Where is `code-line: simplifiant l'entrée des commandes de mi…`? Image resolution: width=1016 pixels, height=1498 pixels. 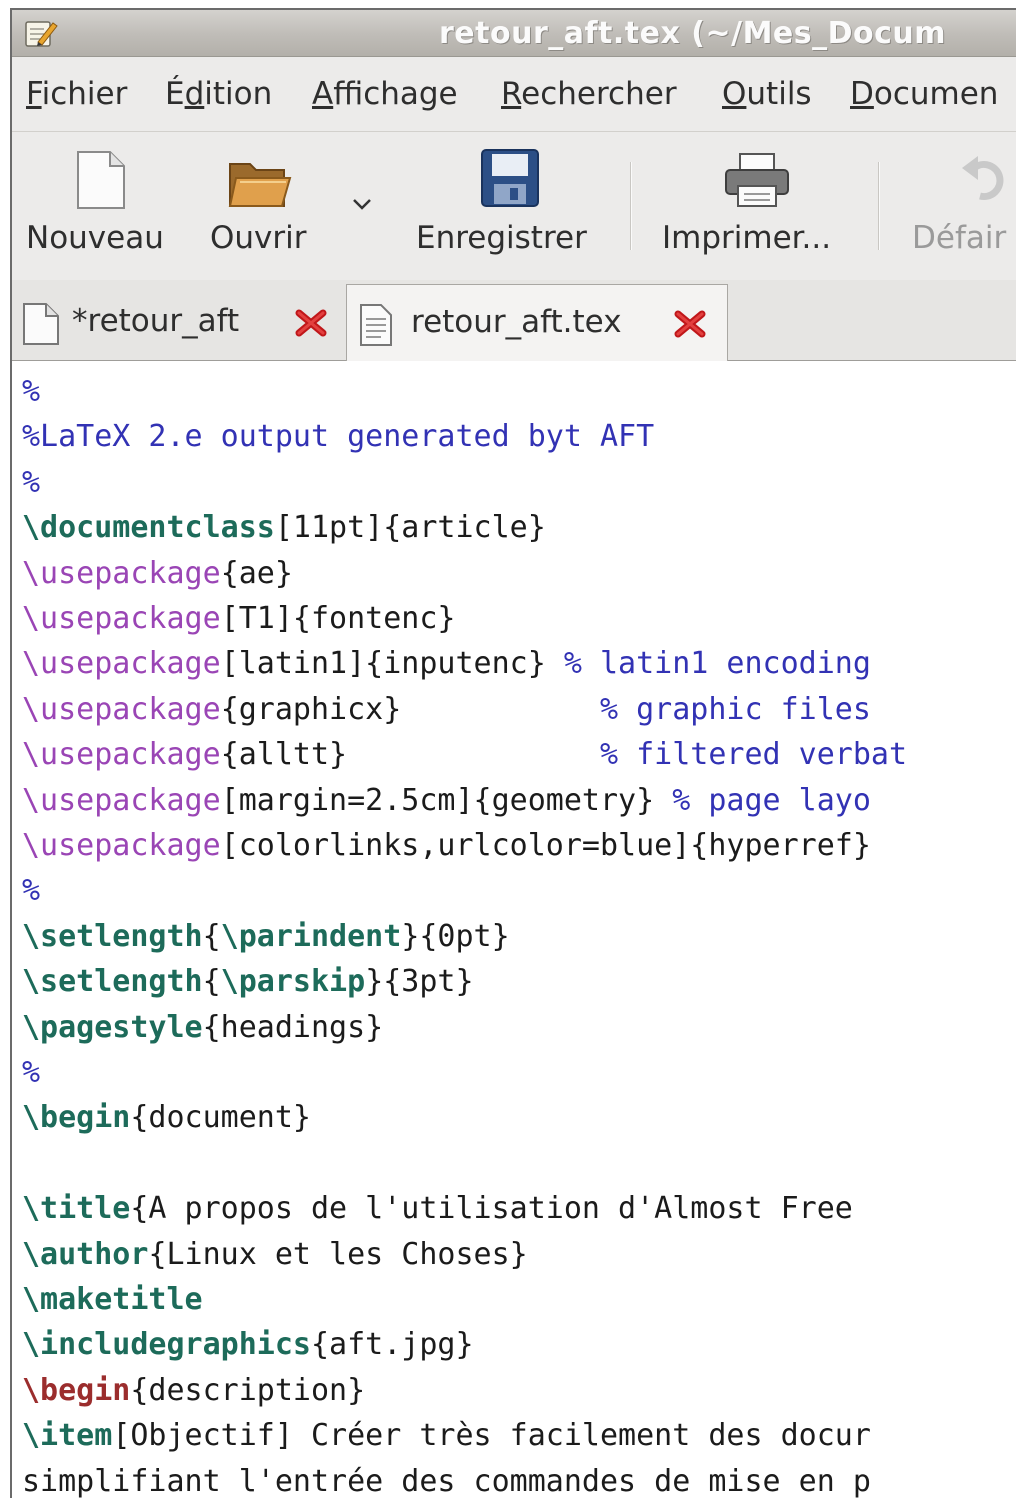
code-line: simplifiant l'entrée des commandes de mi… is located at coordinates (446, 1478).